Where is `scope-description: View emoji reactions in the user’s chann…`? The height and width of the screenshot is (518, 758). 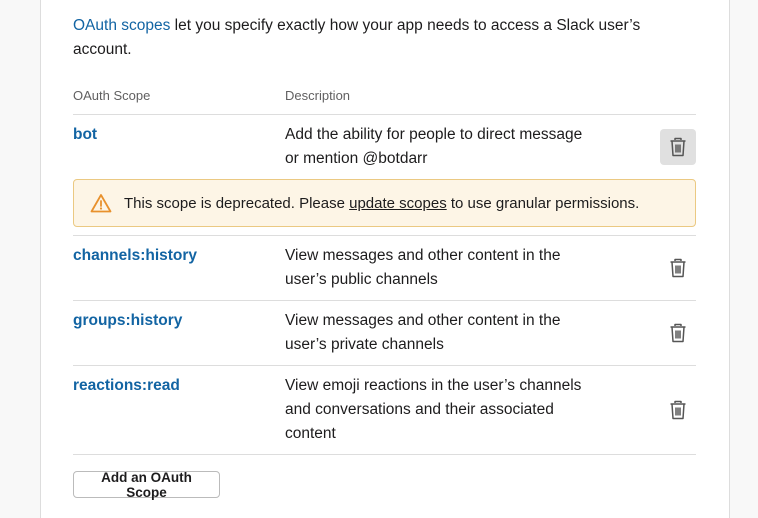
scope-description: View emoji reactions in the user’s chann… is located at coordinates (445, 410).